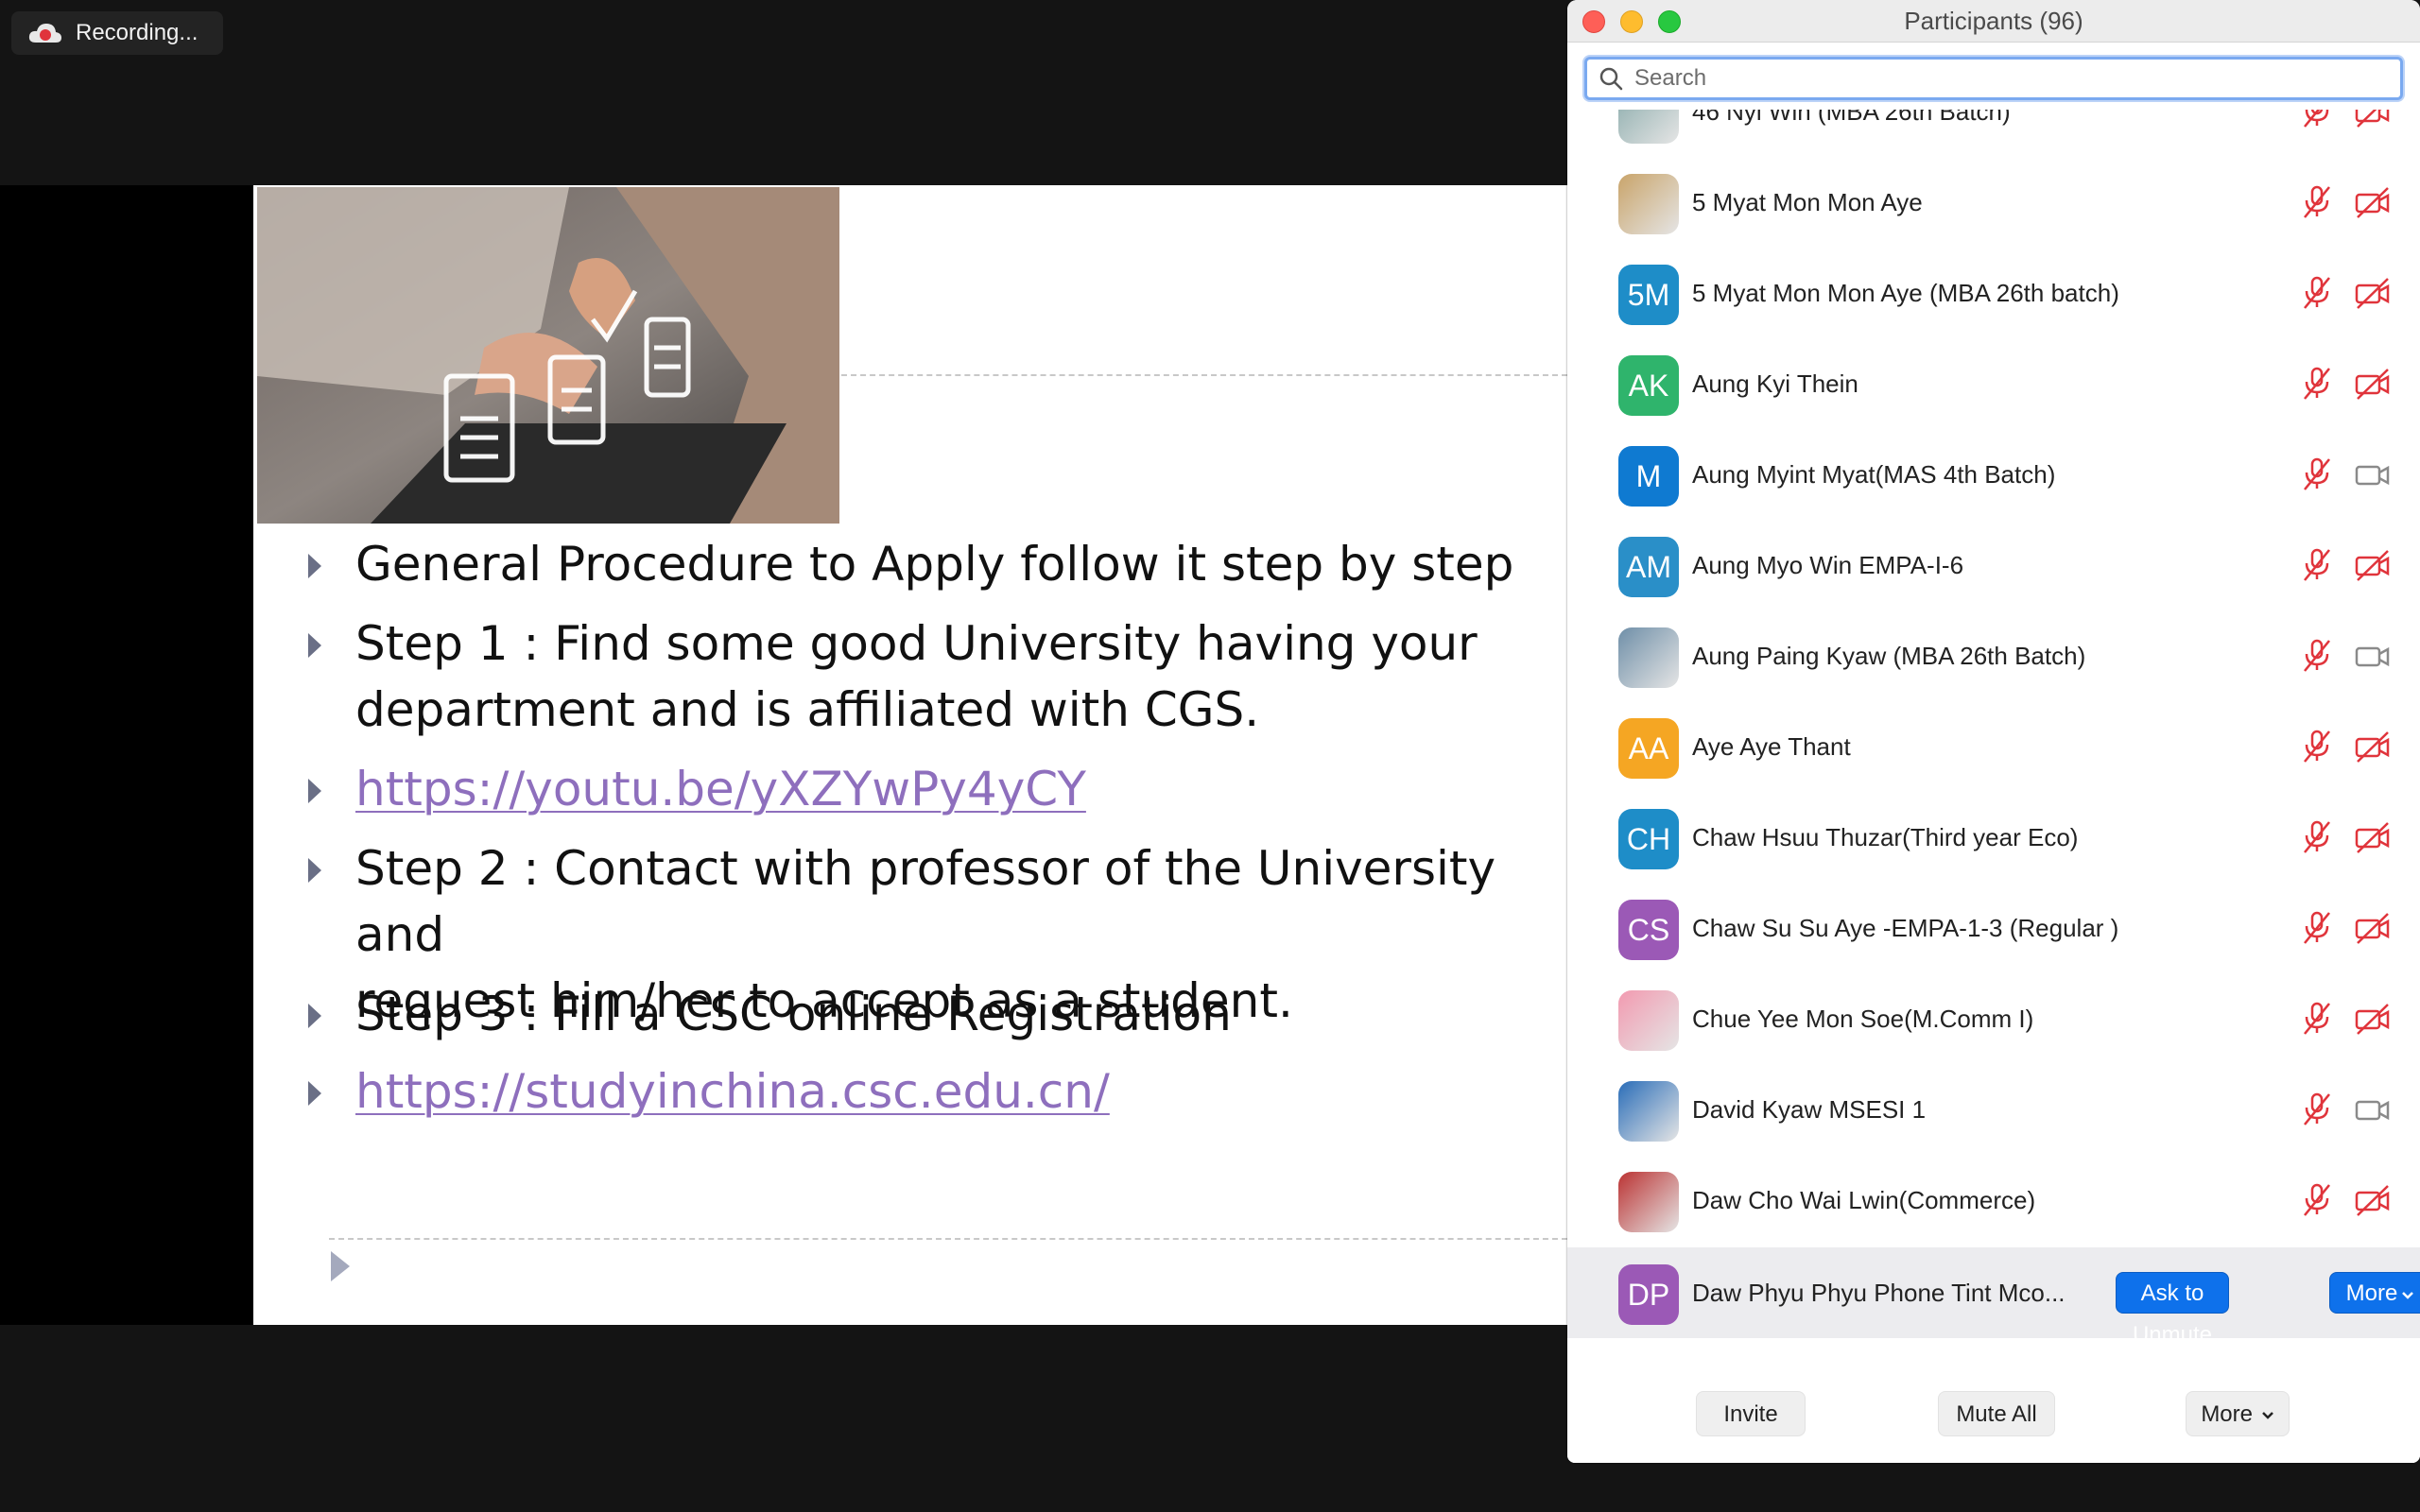 Image resolution: width=2420 pixels, height=1512 pixels. I want to click on participant-more-button: More, so click(2374, 1293).